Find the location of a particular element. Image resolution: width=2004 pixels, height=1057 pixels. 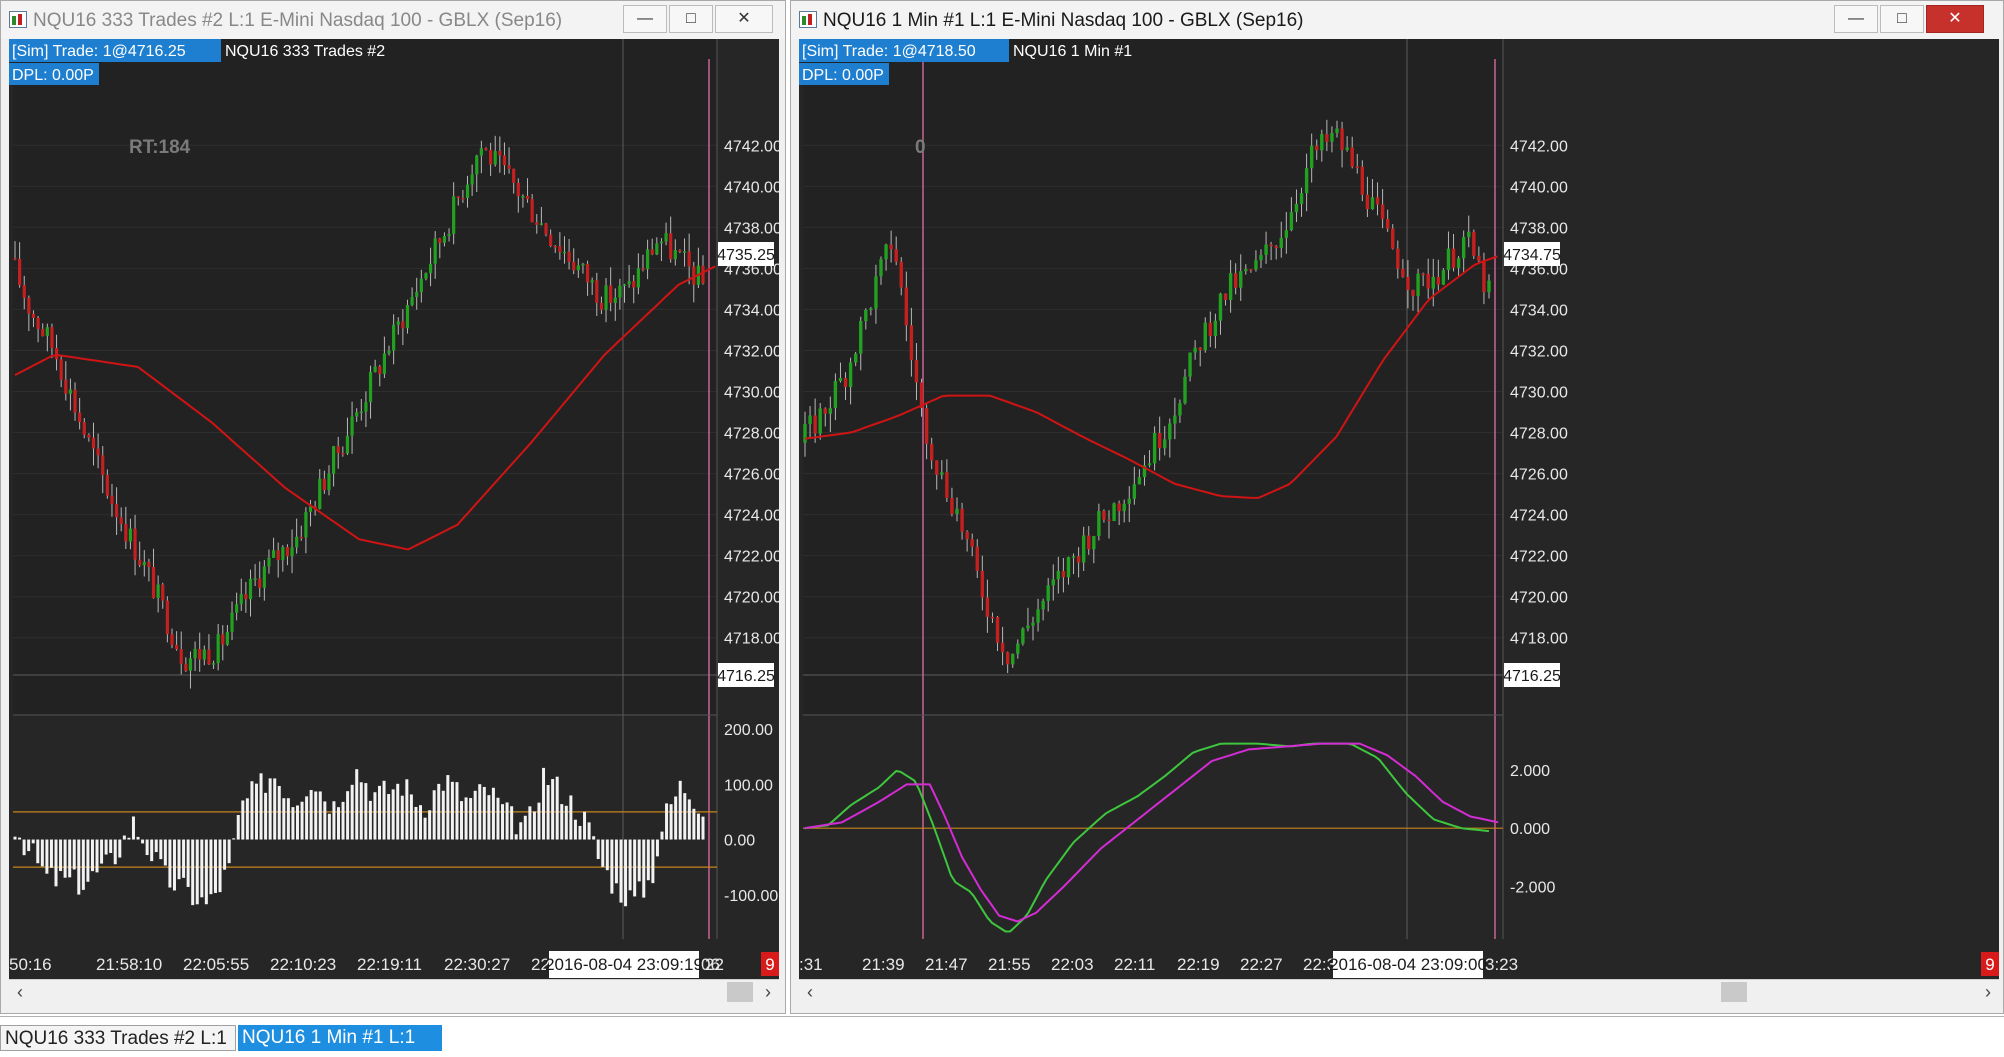

price-tick-label: 4718.00 is located at coordinates (1539, 639).